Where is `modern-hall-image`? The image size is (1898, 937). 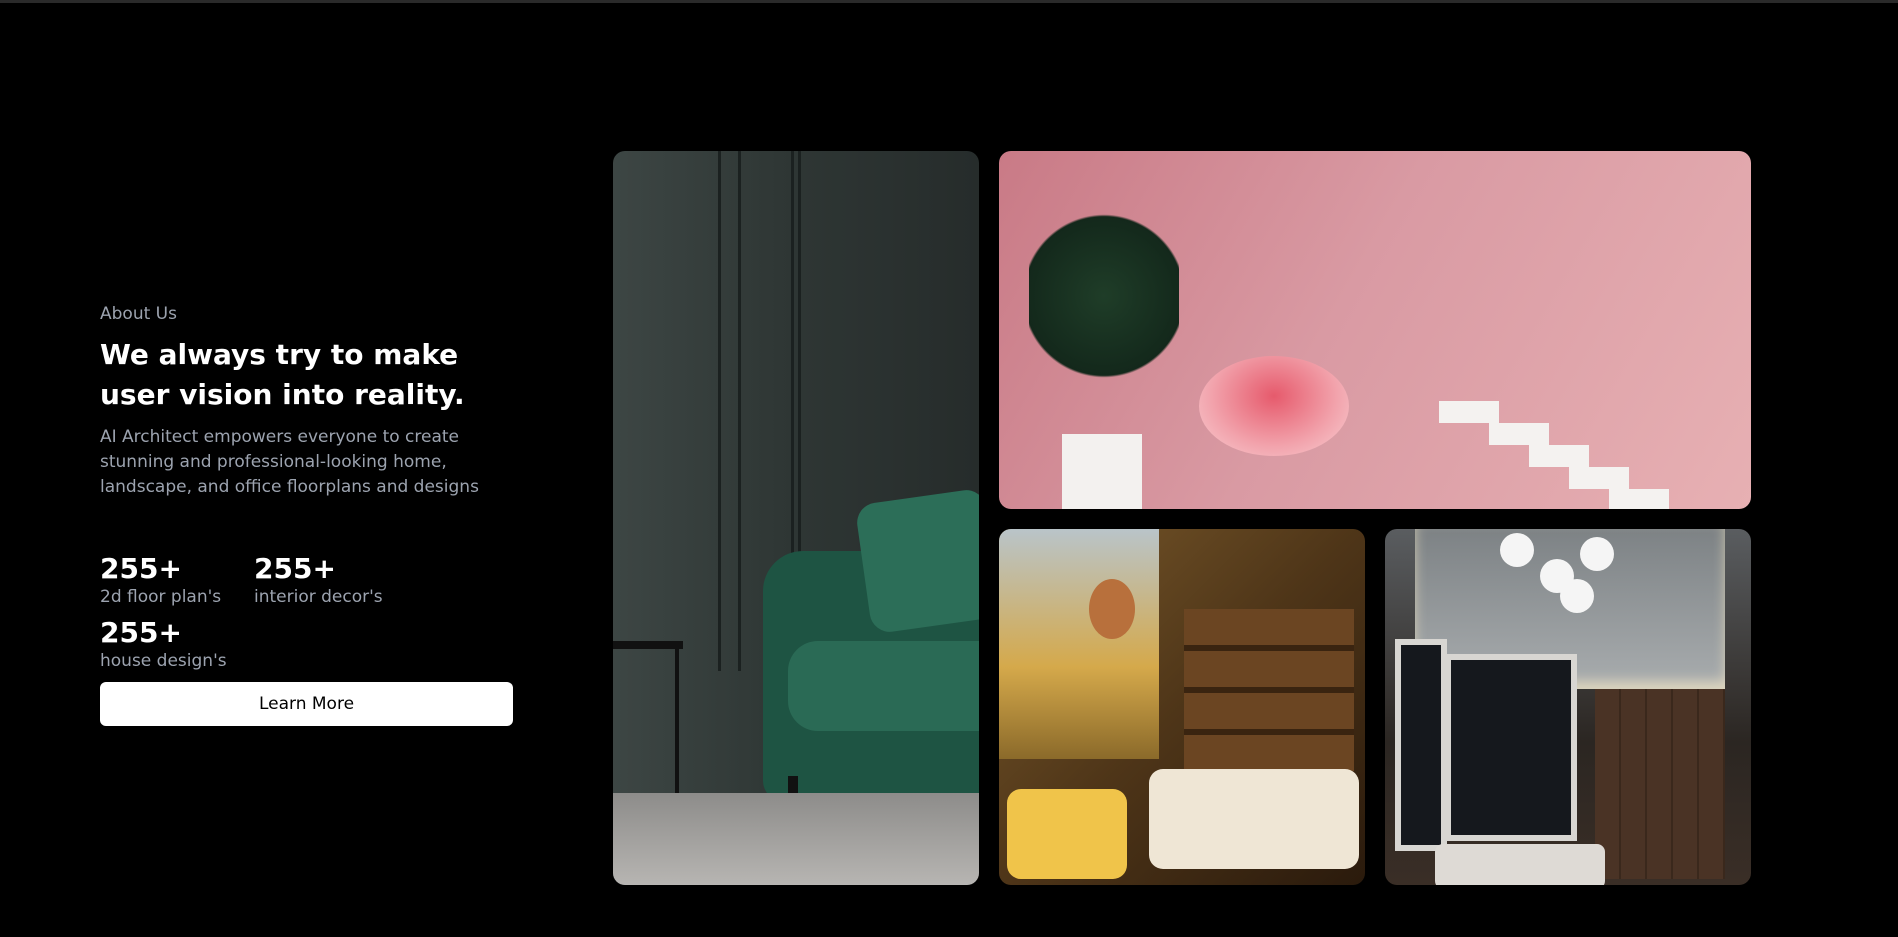 modern-hall-image is located at coordinates (1568, 707).